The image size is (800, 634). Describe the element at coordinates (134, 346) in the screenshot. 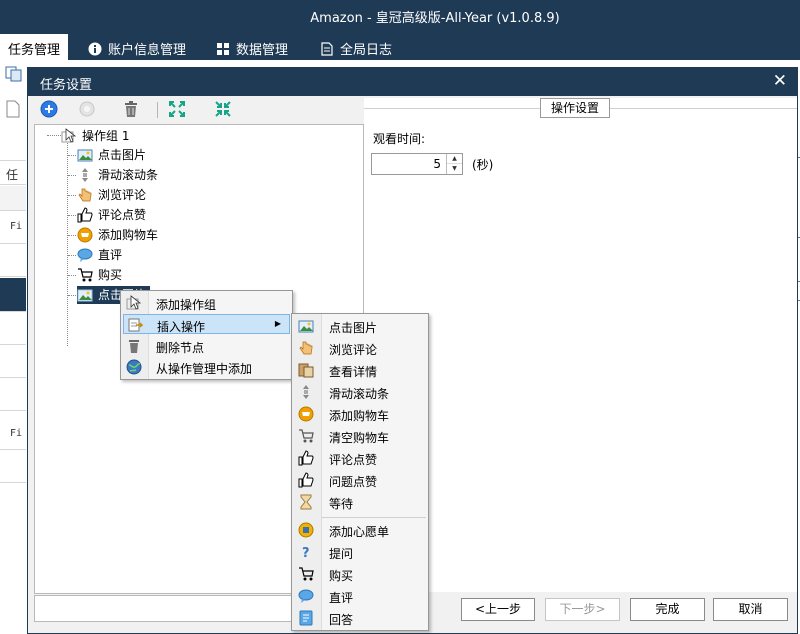

I see `trash-icon` at that location.